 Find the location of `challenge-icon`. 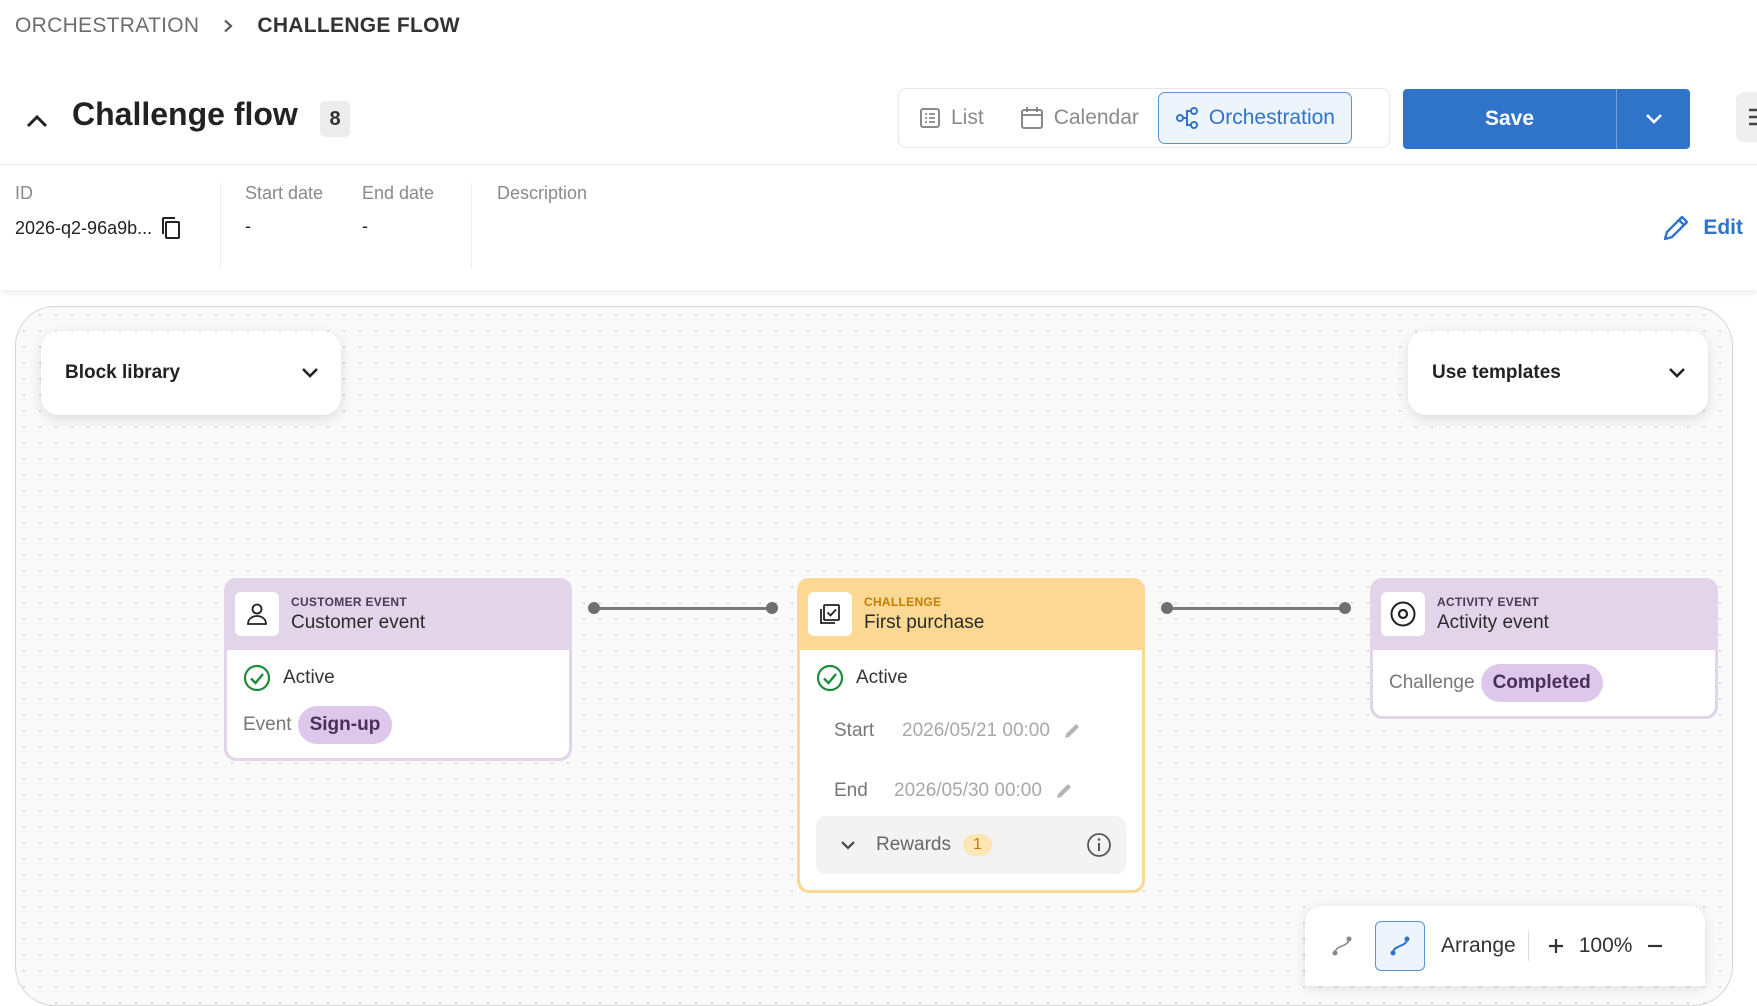

challenge-icon is located at coordinates (830, 614).